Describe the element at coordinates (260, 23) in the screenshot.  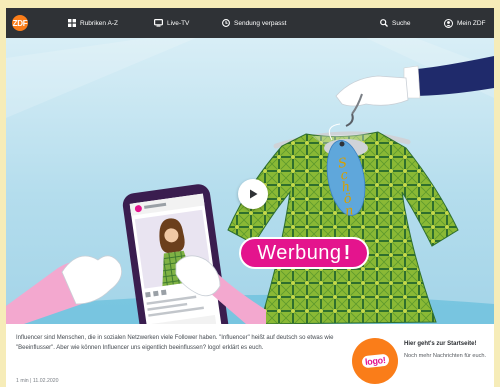
I see `nav-sendung-verpasst-label: Sendung verpasst` at that location.